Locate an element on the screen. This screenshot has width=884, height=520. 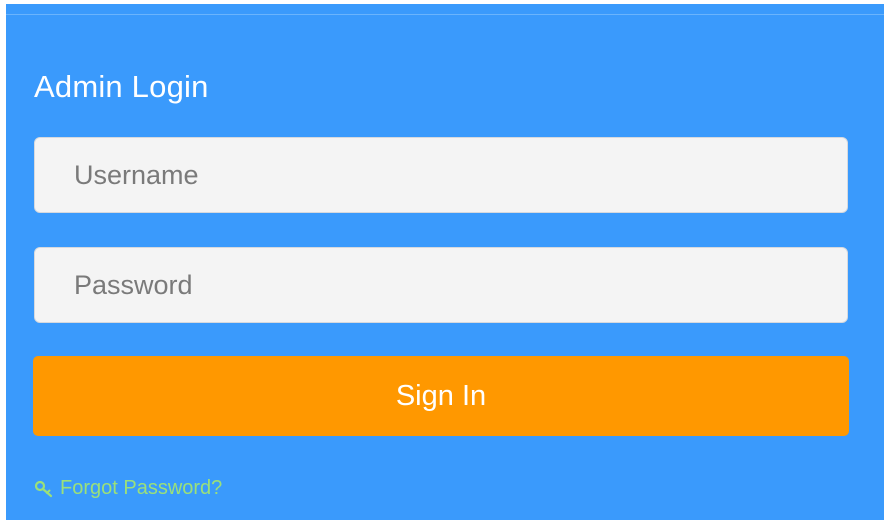
panel-divider is located at coordinates (445, 14).